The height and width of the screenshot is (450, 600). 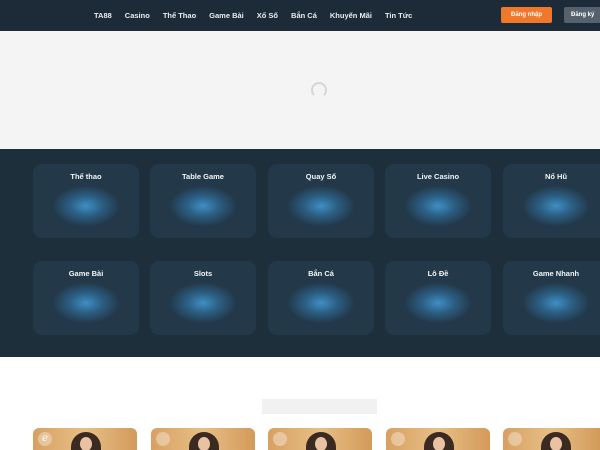 What do you see at coordinates (321, 176) in the screenshot?
I see `category-label: Quay Số` at bounding box center [321, 176].